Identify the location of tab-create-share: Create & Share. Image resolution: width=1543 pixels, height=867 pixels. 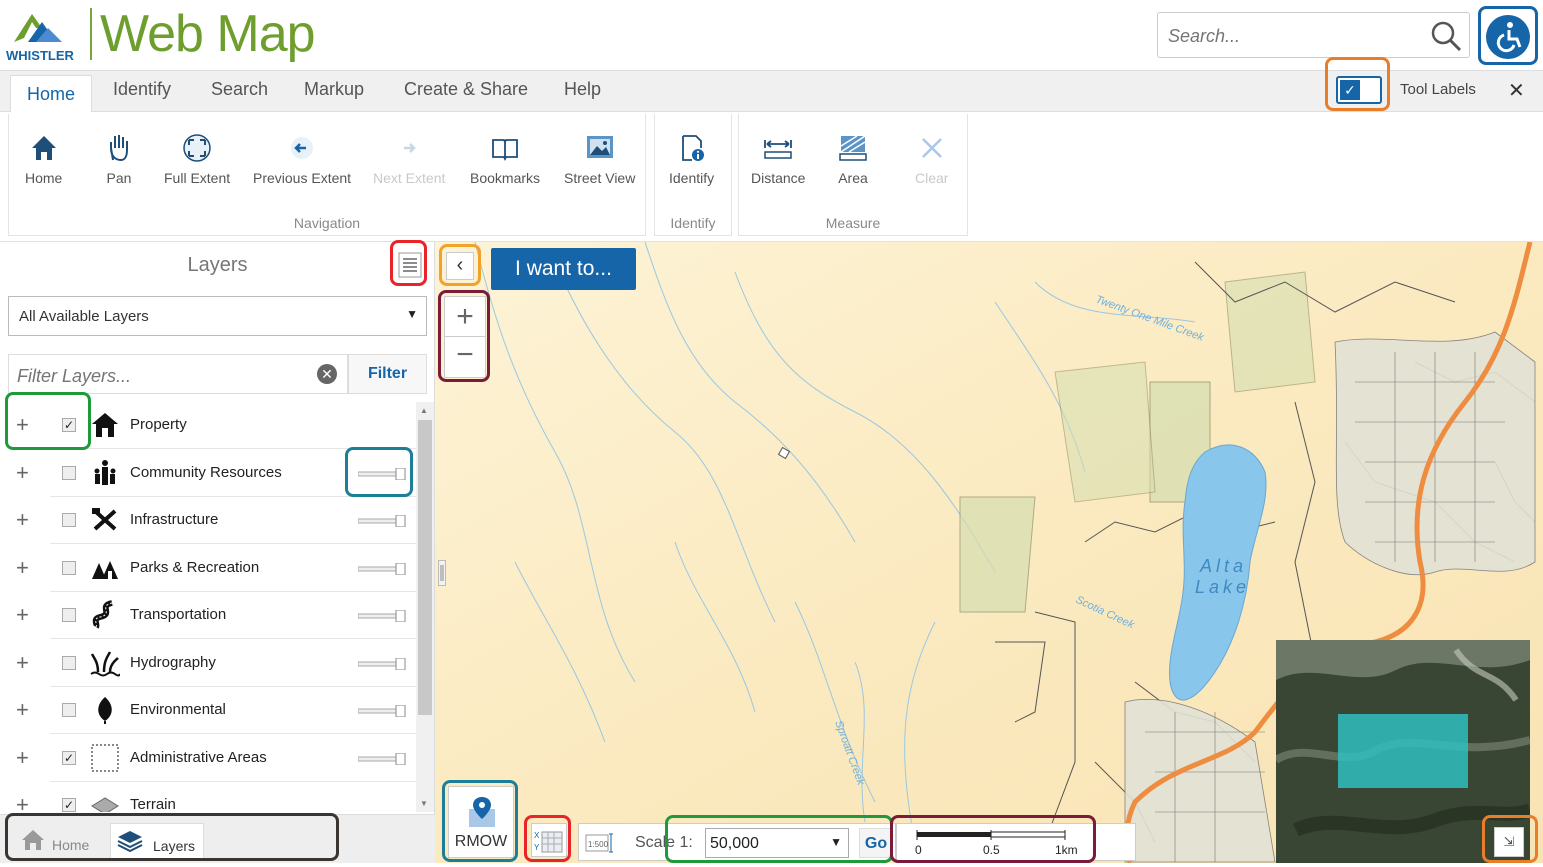
(466, 89).